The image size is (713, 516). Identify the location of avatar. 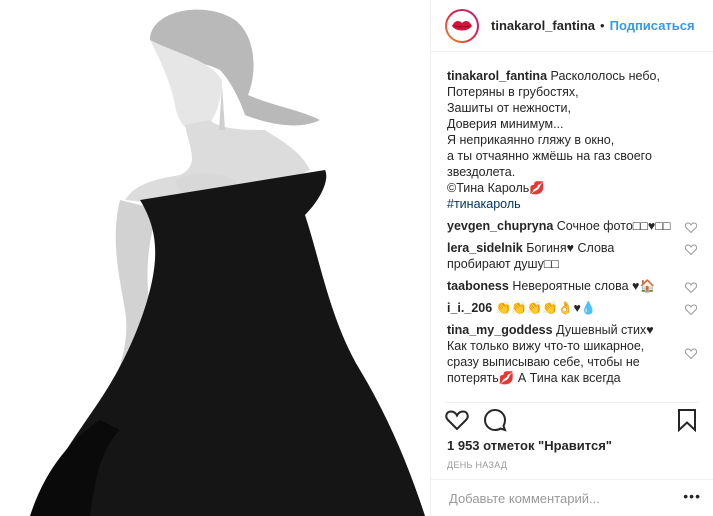
(462, 25).